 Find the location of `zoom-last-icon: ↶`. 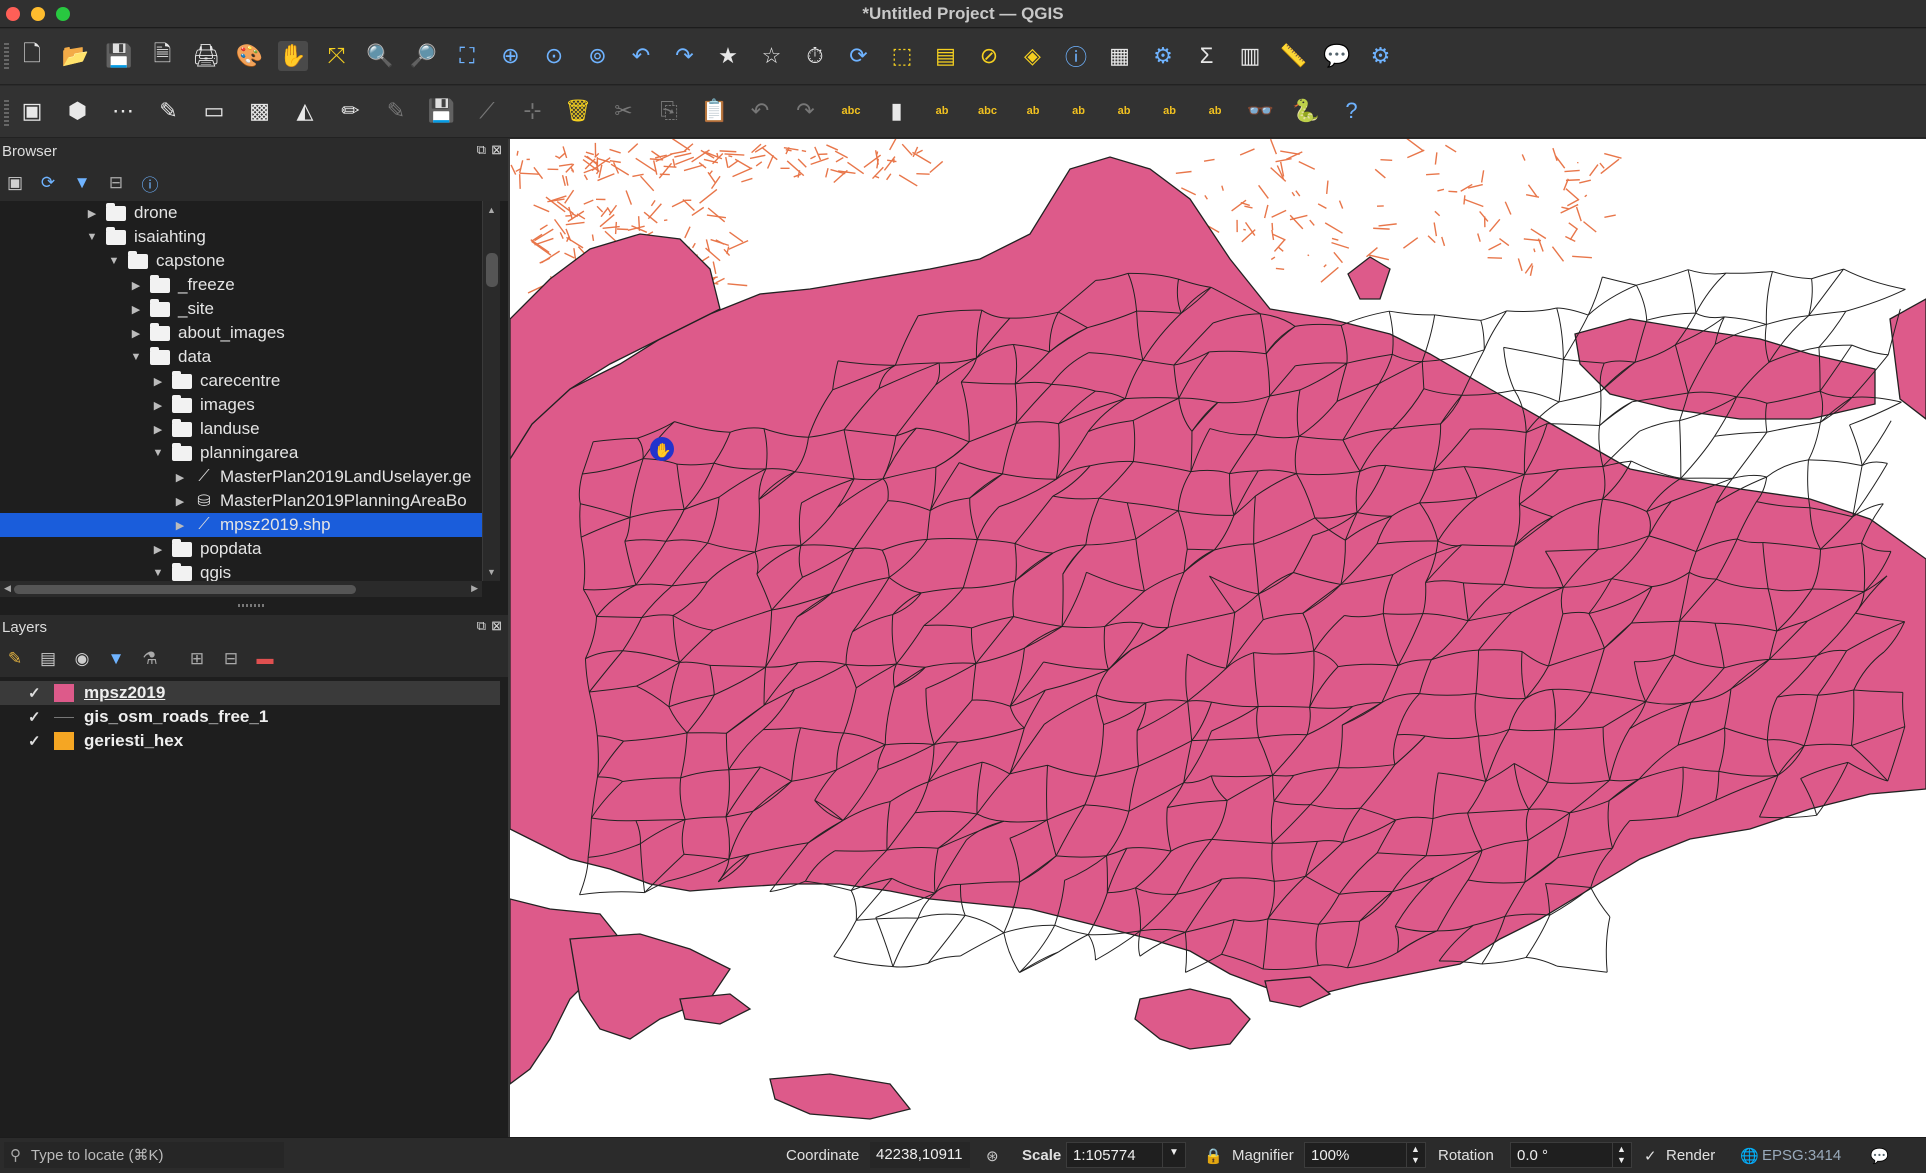

zoom-last-icon: ↶ is located at coordinates (641, 56).